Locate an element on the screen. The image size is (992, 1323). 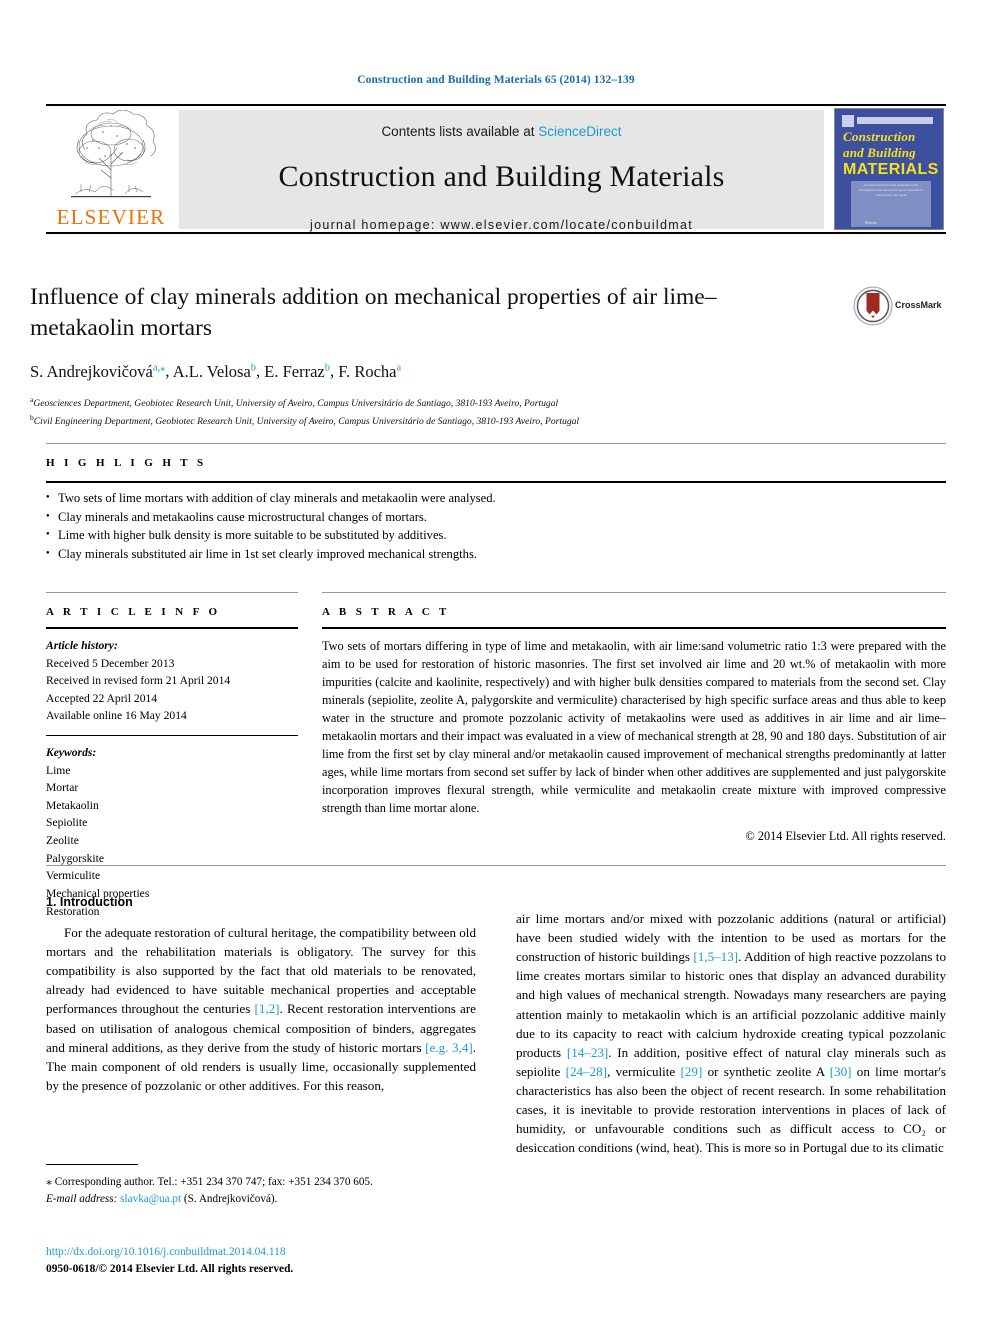
crossmark-icon is located at coordinates (873, 306).